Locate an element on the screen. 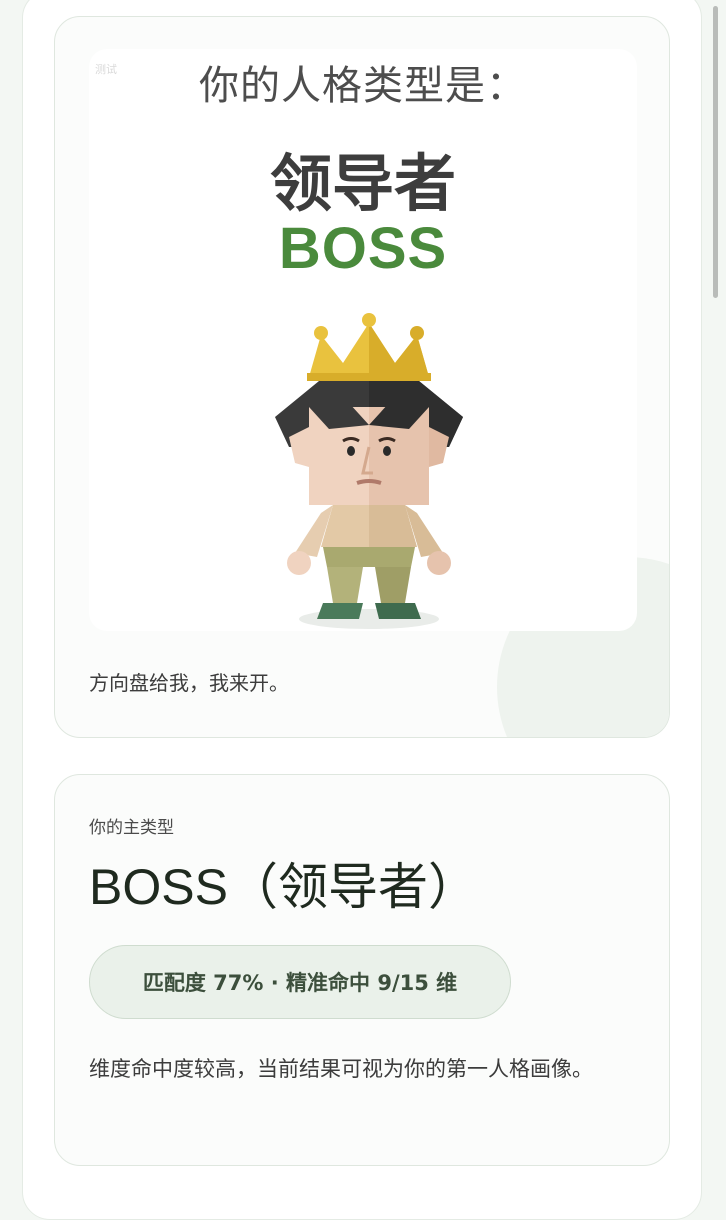  poster-heading: 你的人格类型是： is located at coordinates (363, 86).